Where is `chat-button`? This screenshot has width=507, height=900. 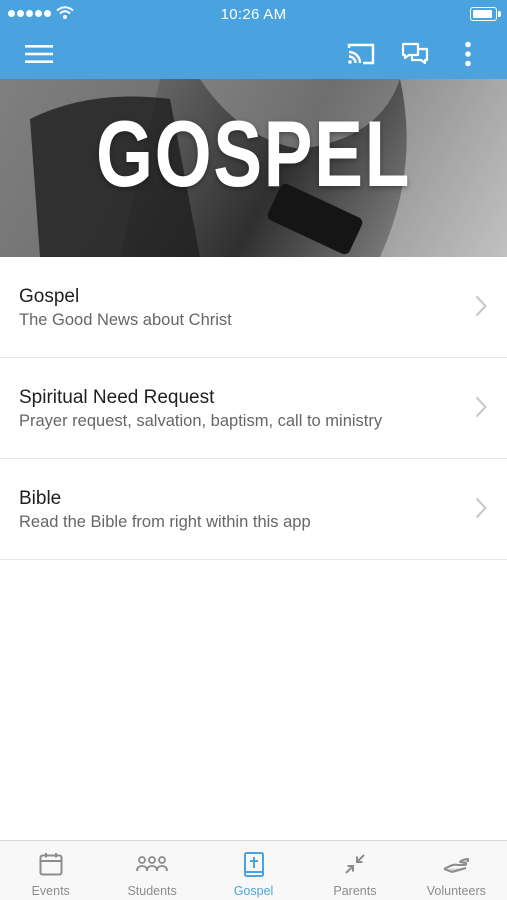
chat-button is located at coordinates (415, 53).